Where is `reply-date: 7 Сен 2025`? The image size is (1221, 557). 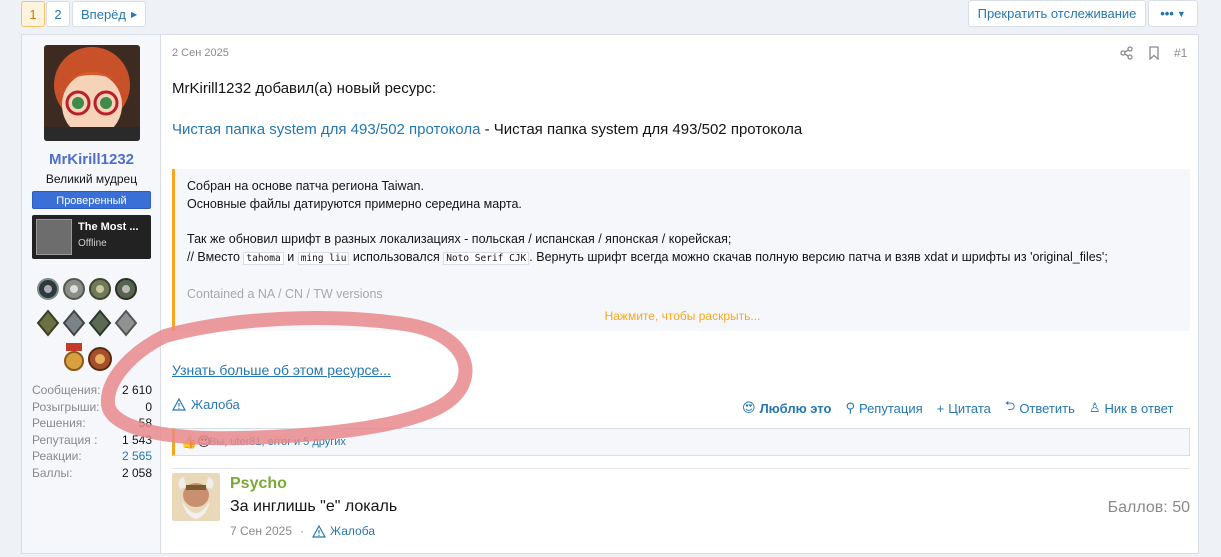
reply-date: 7 Сен 2025 is located at coordinates (261, 531).